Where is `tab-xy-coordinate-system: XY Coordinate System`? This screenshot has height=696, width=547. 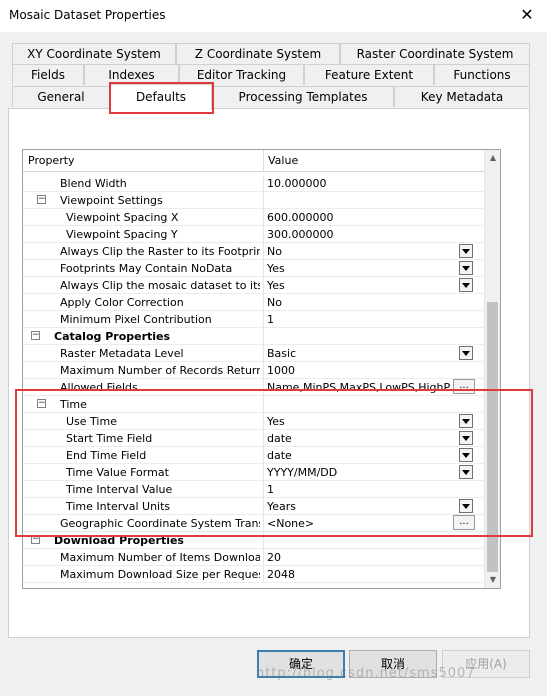
tab-xy-coordinate-system: XY Coordinate System is located at coordinates (94, 53).